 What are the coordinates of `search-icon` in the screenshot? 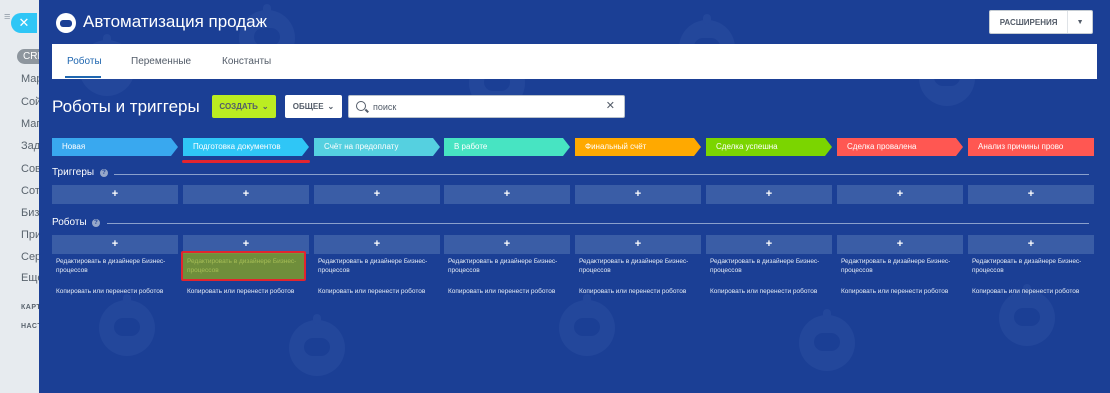 It's located at (361, 106).